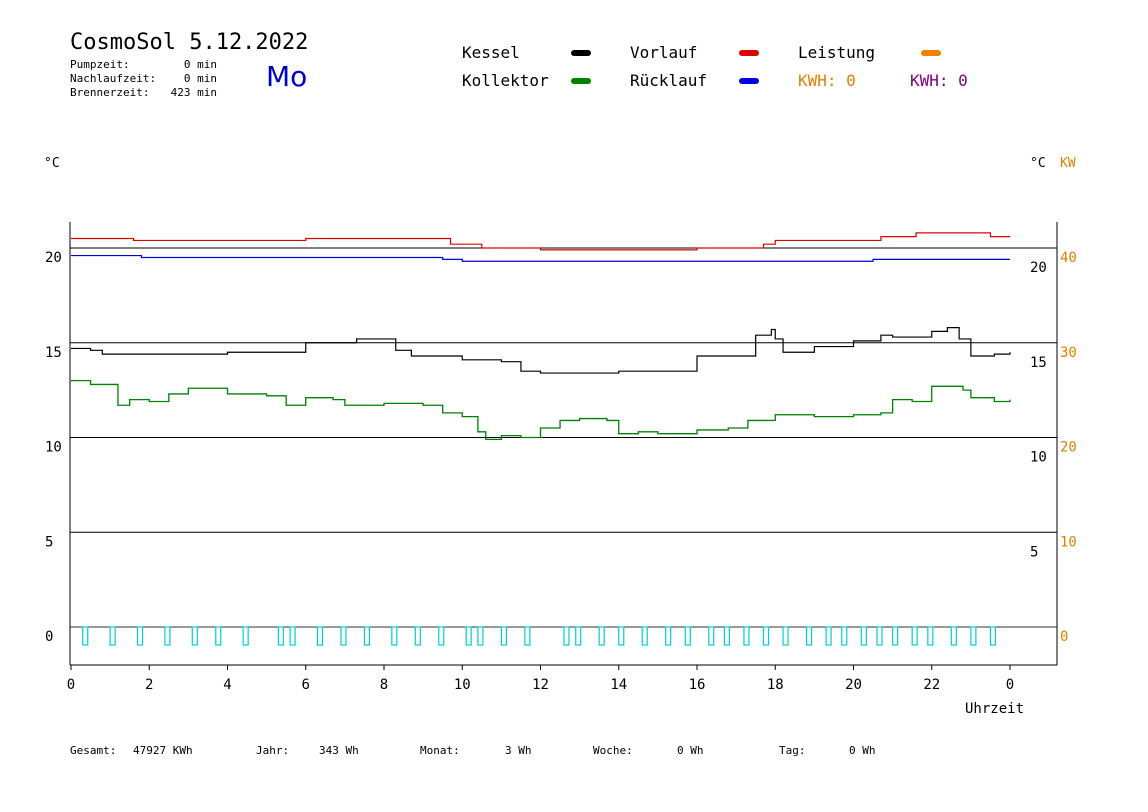 The width and height of the screenshot is (1148, 812). What do you see at coordinates (49, 542) in the screenshot?
I see `y-left-tick-label: 5` at bounding box center [49, 542].